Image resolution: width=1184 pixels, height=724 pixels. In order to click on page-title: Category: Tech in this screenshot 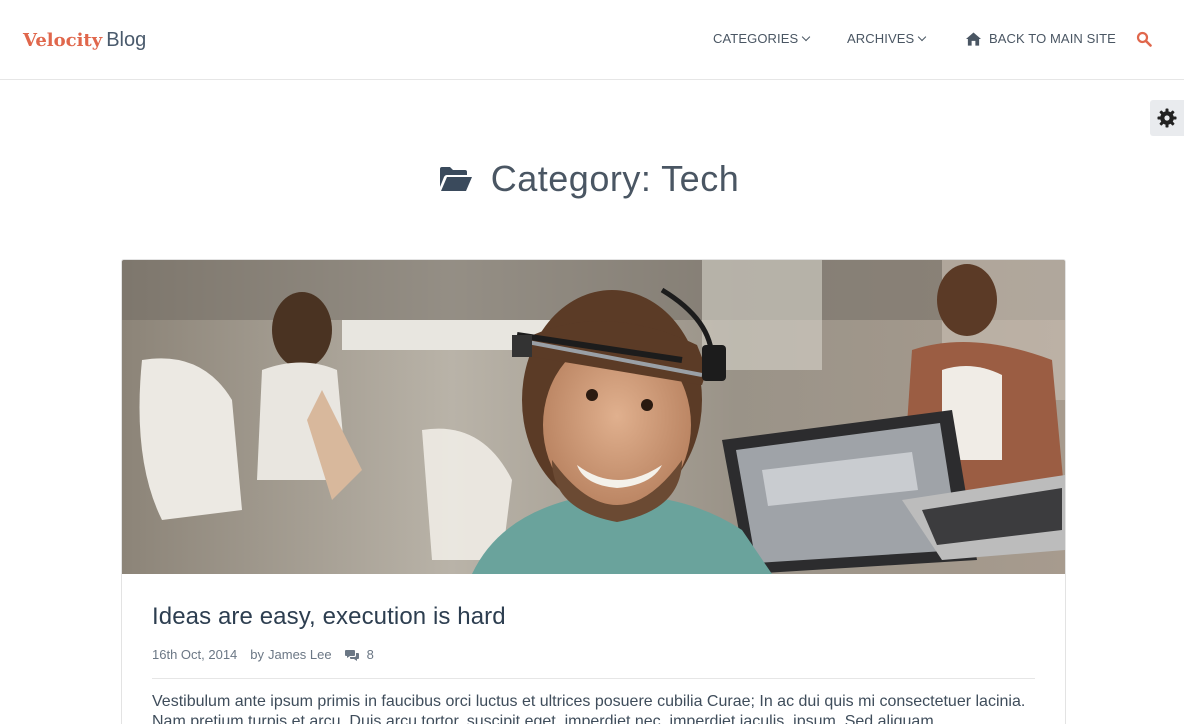, I will do `click(615, 178)`.